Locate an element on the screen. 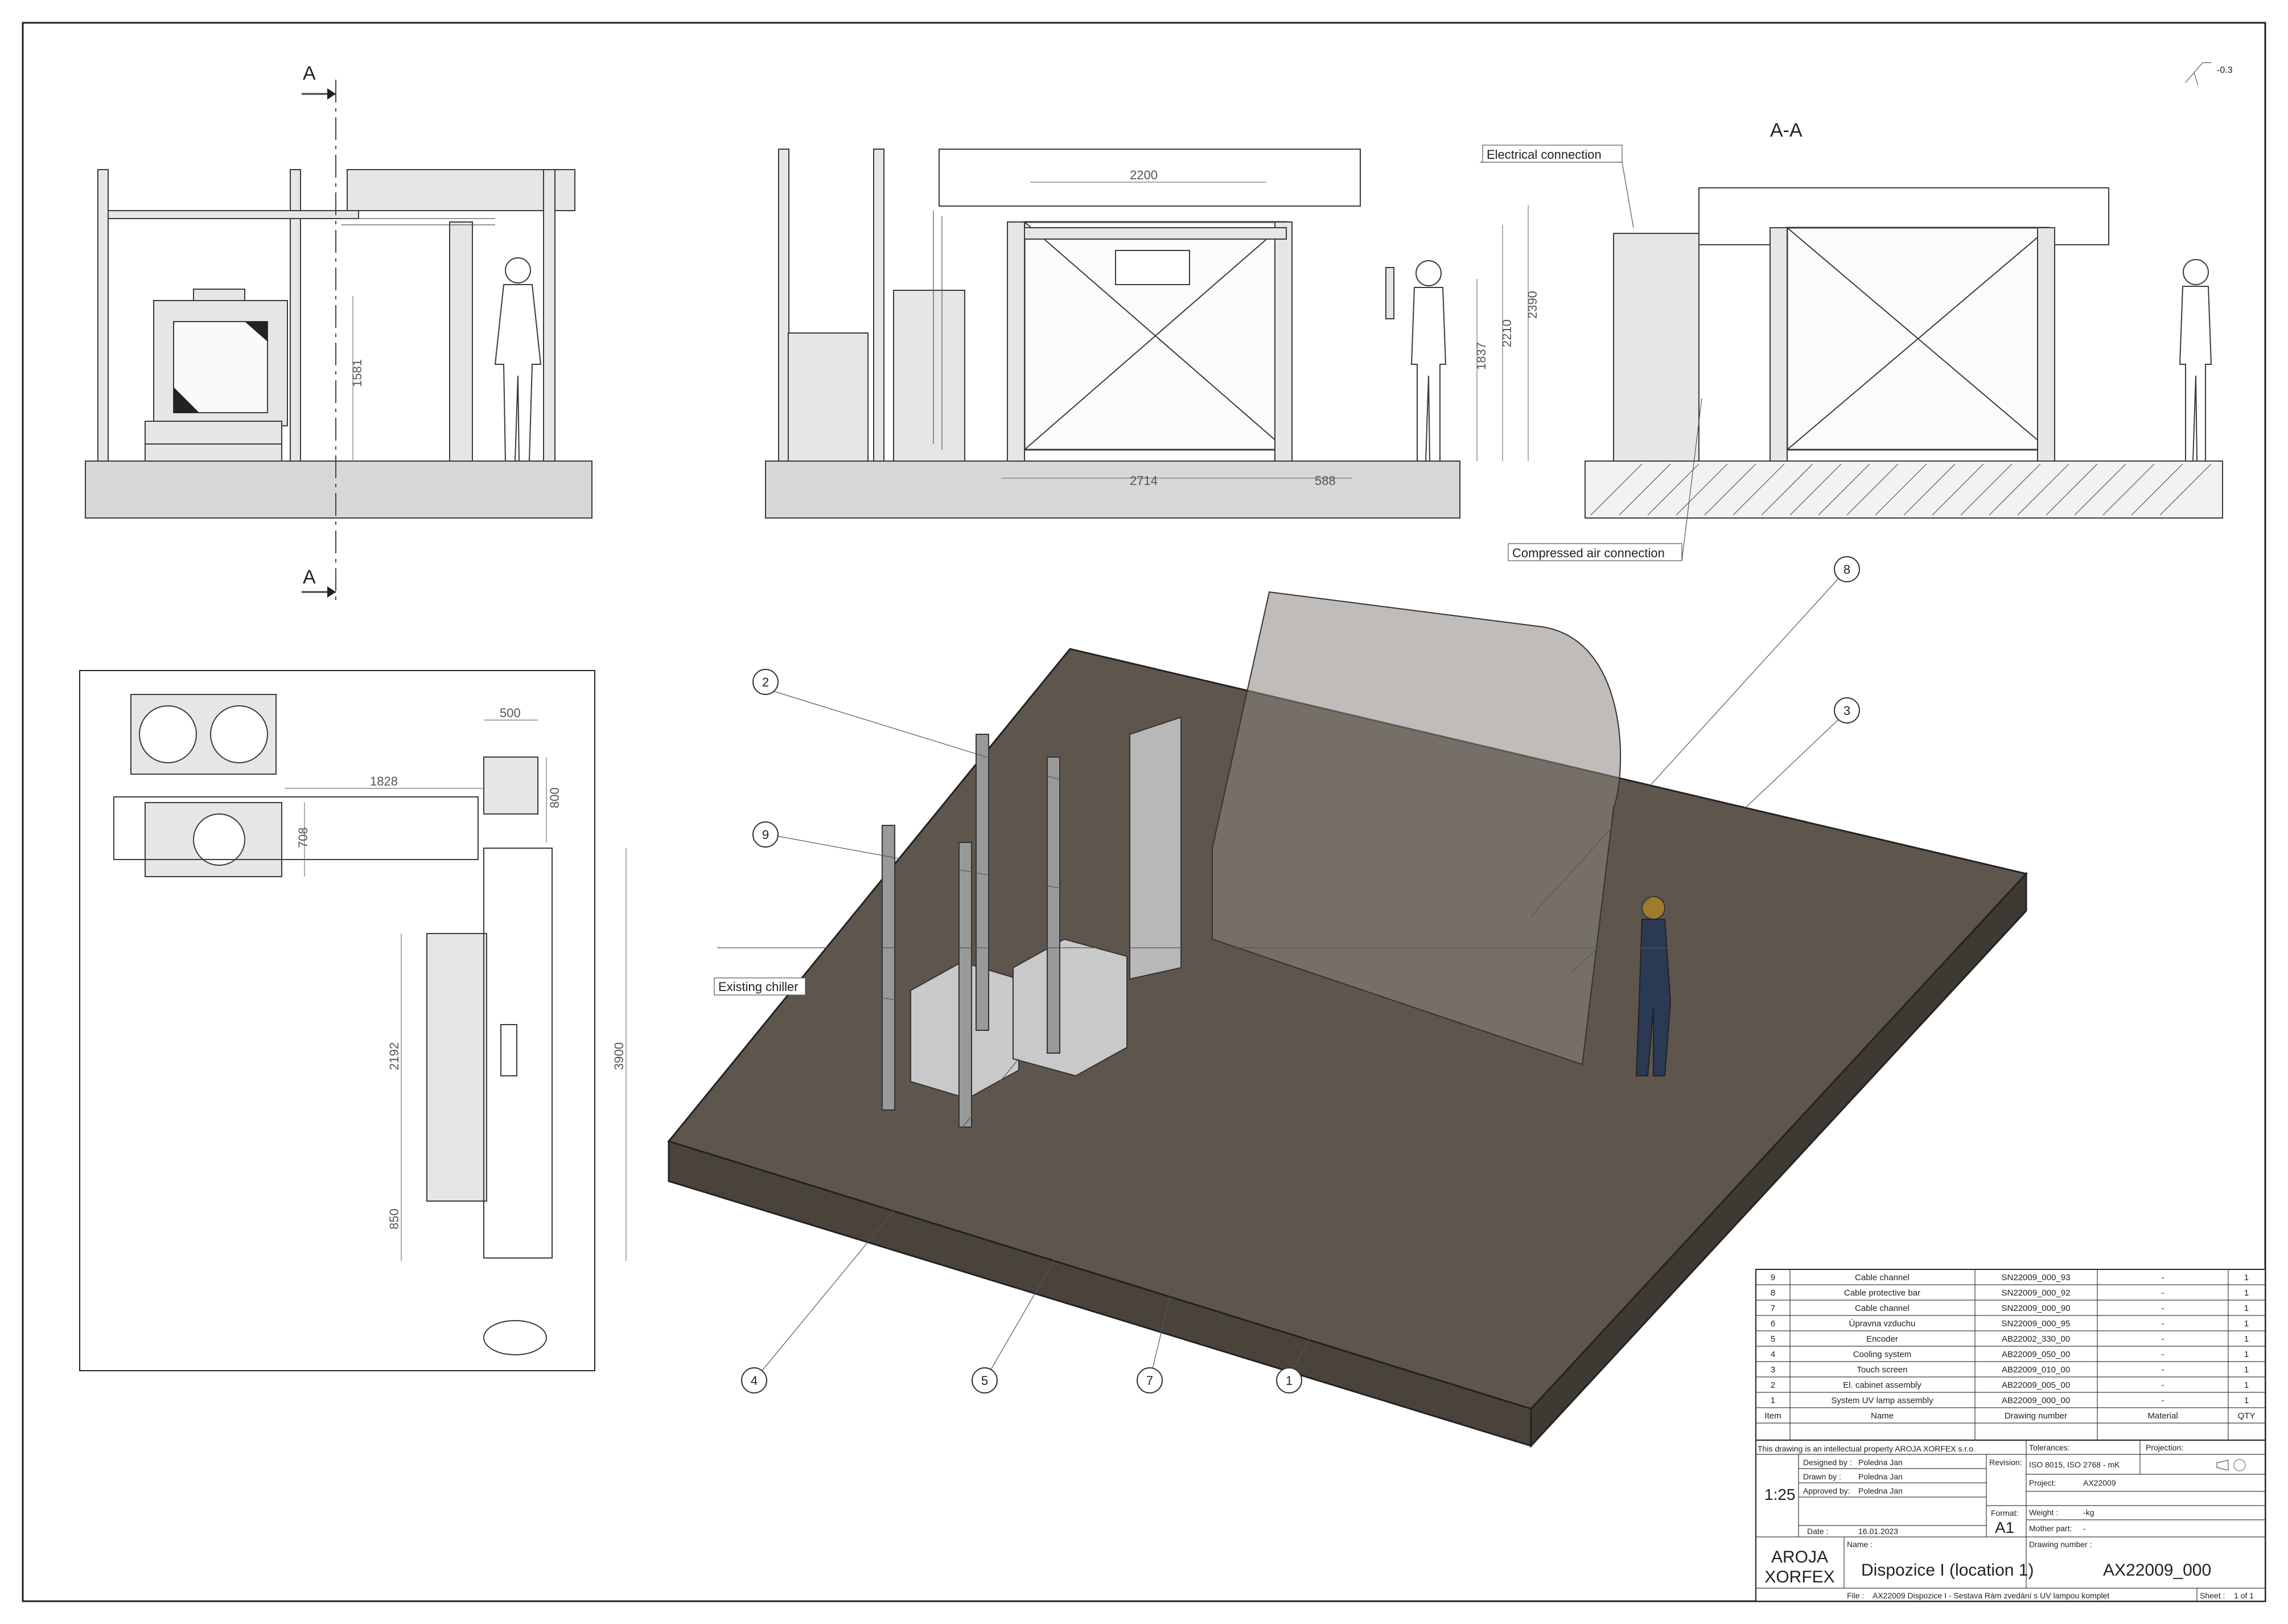 This screenshot has height=1624, width=2288. person-figure-front is located at coordinates (1429, 361).